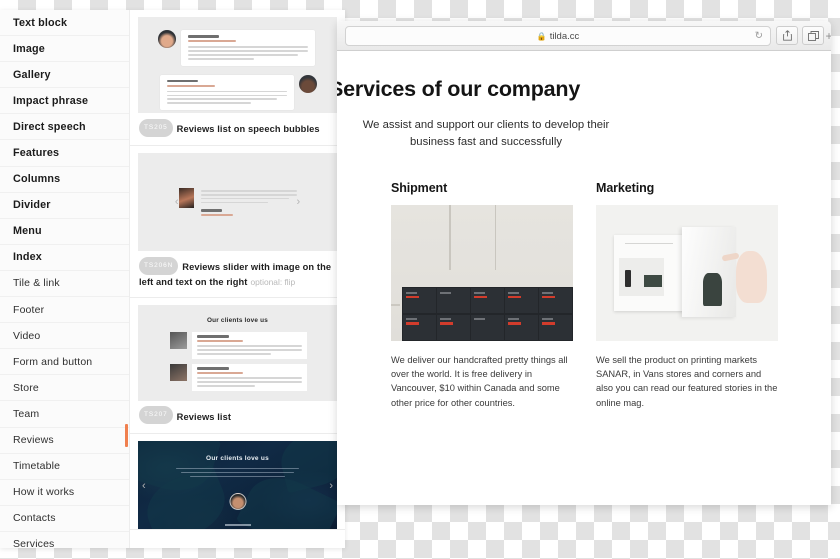  What do you see at coordinates (156, 127) in the screenshot?
I see `block-badge: TS205` at bounding box center [156, 127].